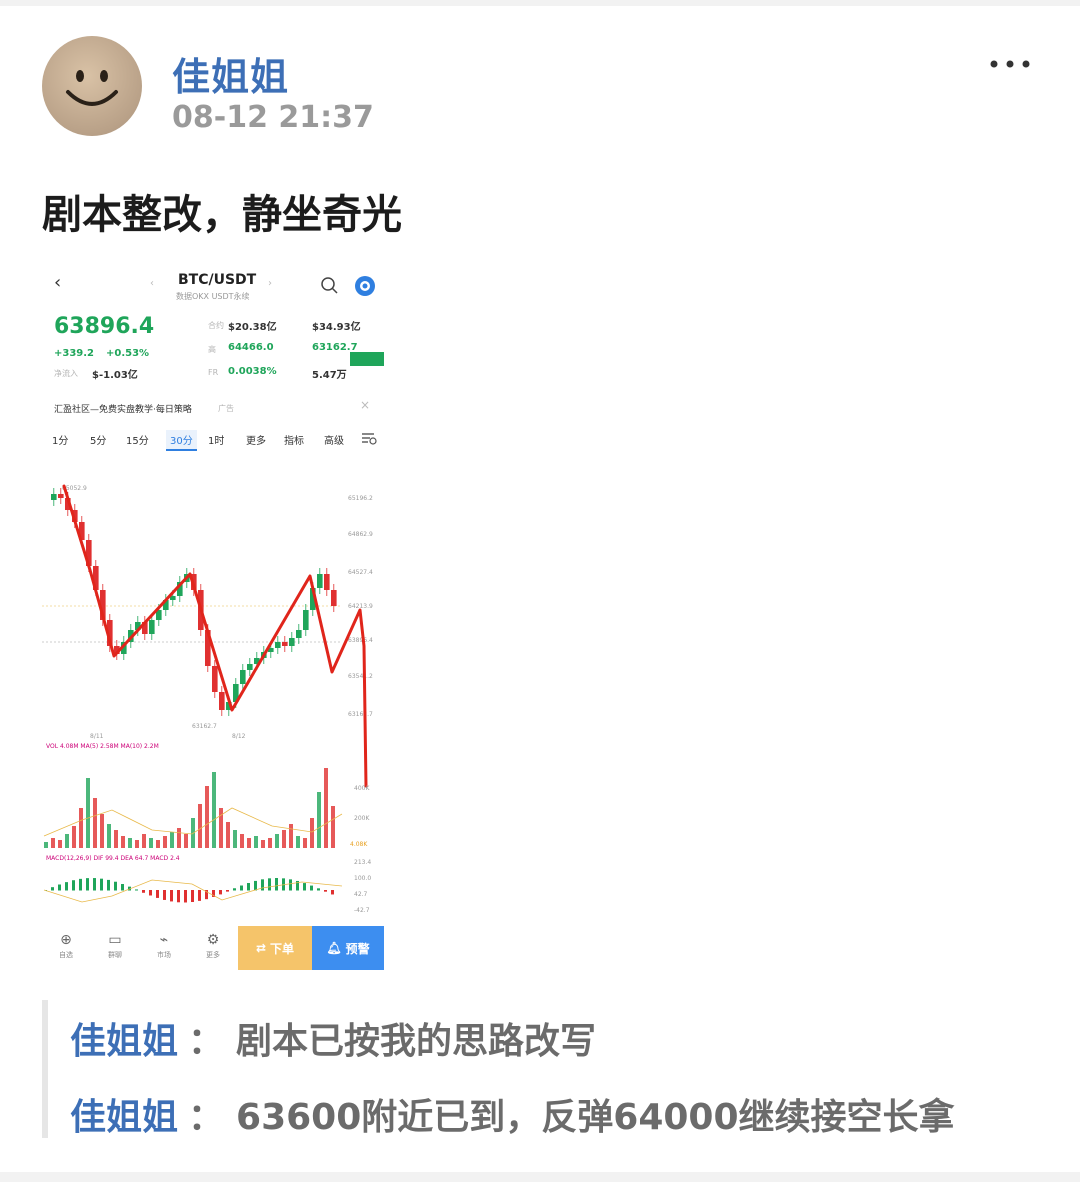  What do you see at coordinates (512, 1114) in the screenshot?
I see `comment-item: 佳姐姐： 63600附近已到，反弹64000继续接空长拿` at bounding box center [512, 1114].